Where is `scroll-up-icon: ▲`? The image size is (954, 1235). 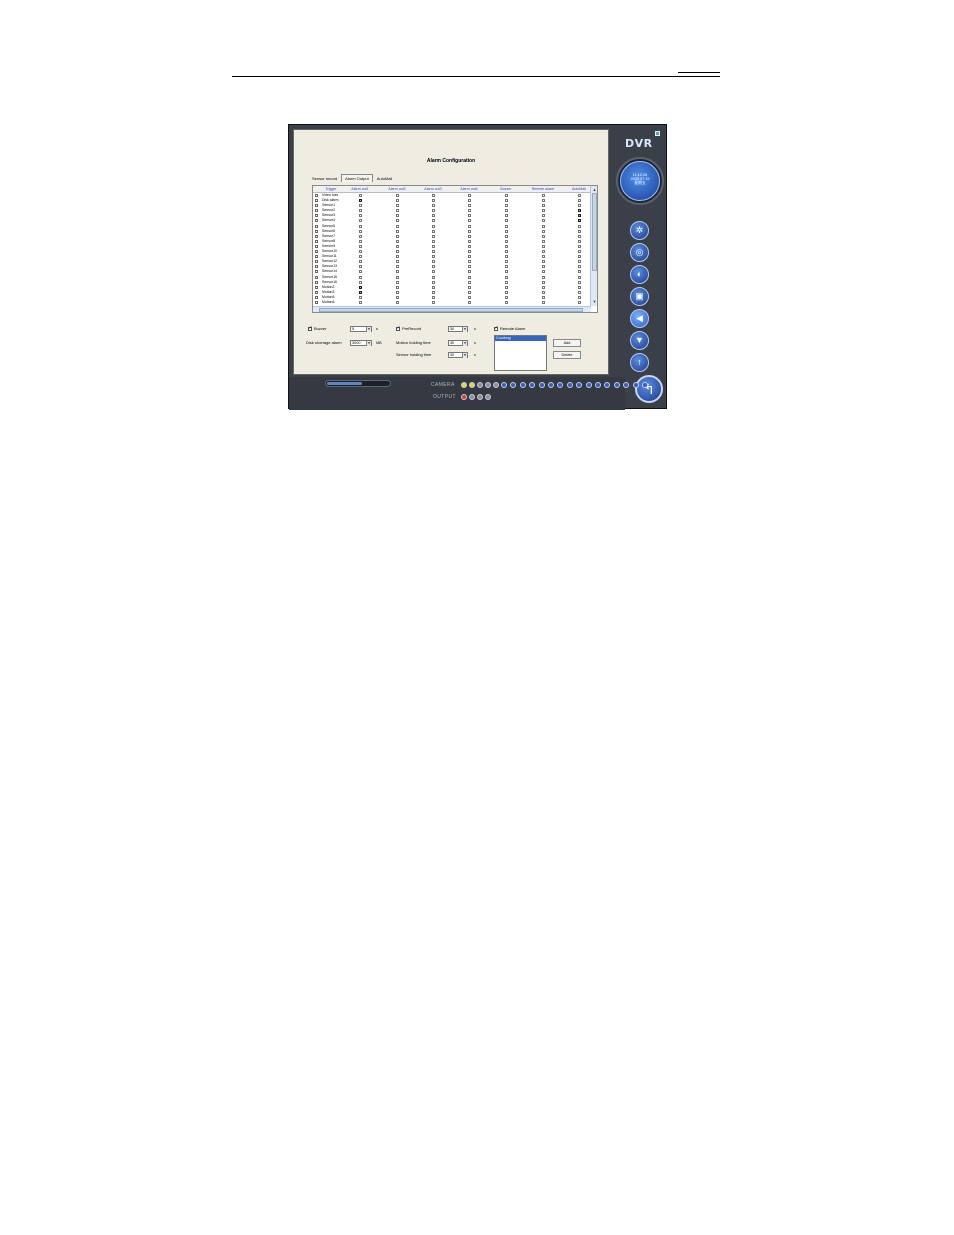 scroll-up-icon: ▲ is located at coordinates (594, 189).